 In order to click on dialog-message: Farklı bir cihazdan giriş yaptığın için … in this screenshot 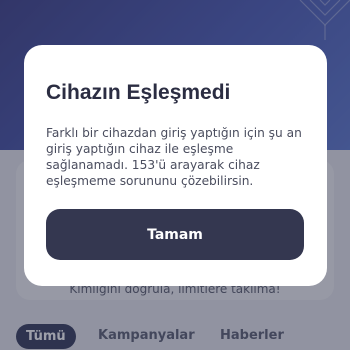, I will do `click(174, 157)`.